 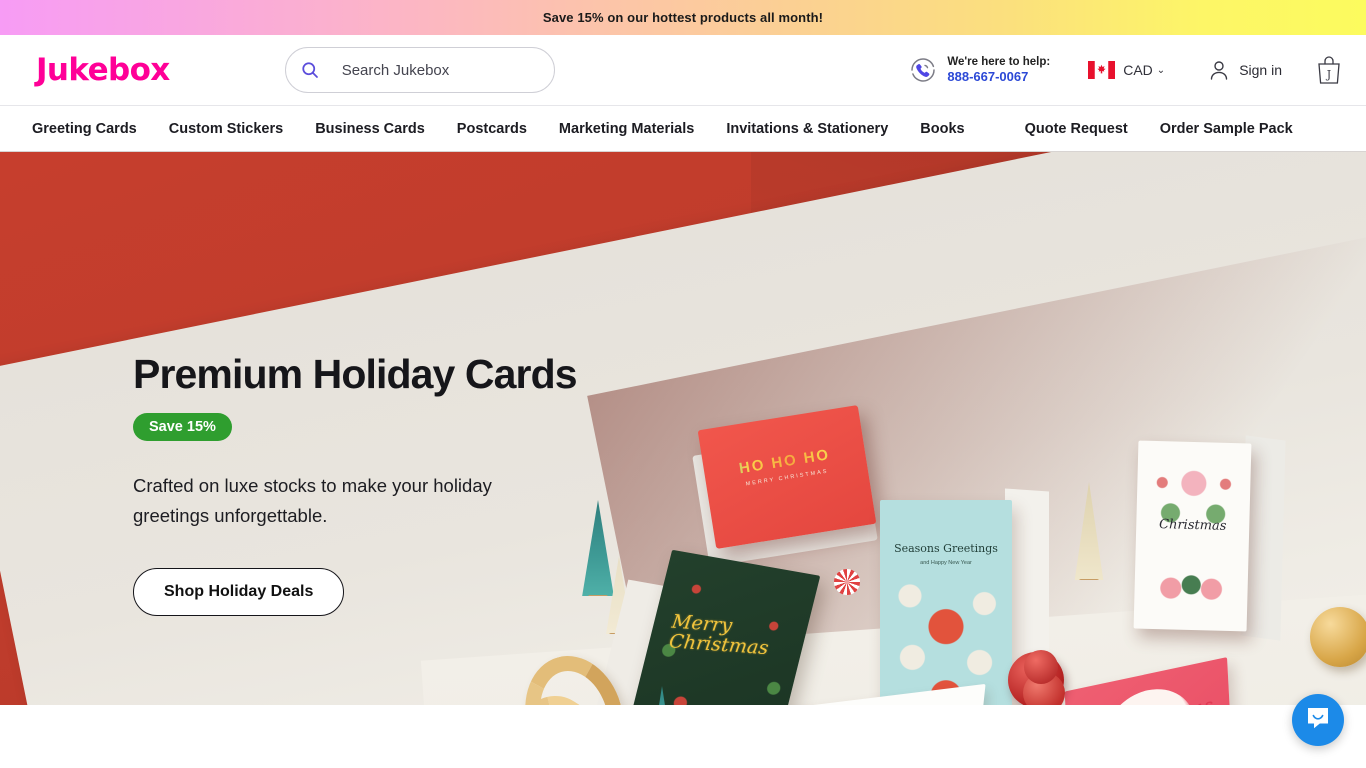 I want to click on help-text-group: We're here to help: 888-667-0067, so click(x=998, y=70).